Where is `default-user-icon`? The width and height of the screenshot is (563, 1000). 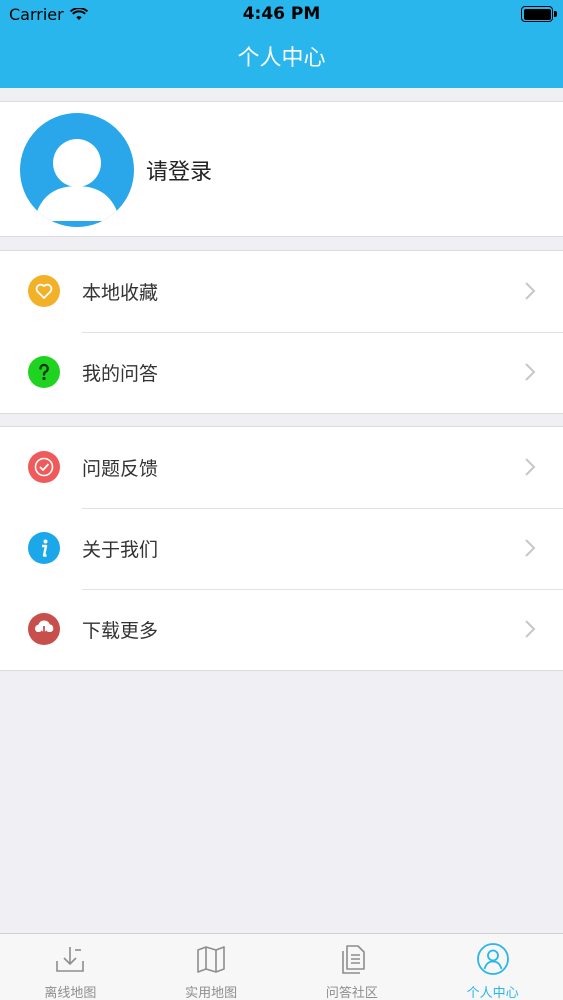
default-user-icon is located at coordinates (77, 180).